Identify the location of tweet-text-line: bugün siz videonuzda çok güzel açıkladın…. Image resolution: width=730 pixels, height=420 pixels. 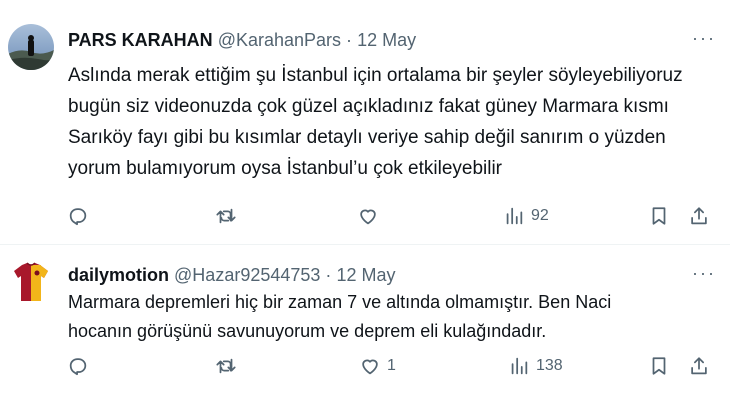
(368, 106).